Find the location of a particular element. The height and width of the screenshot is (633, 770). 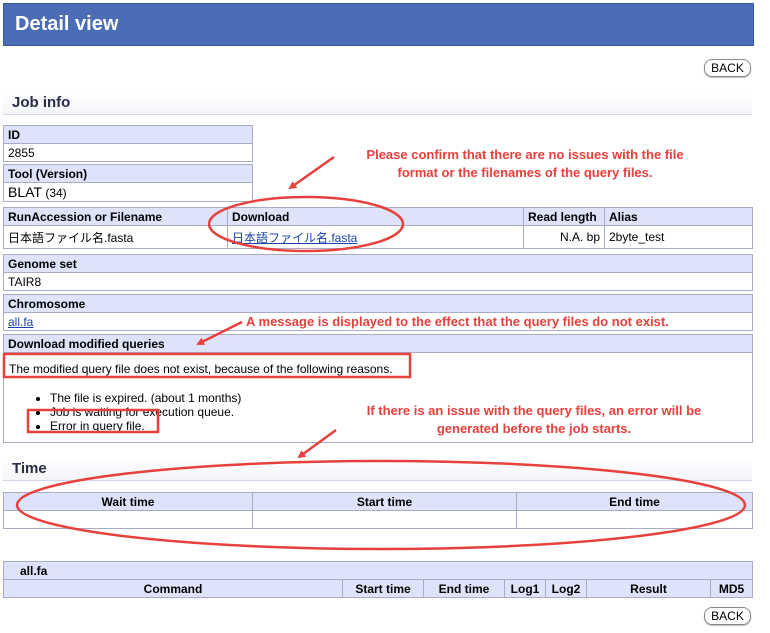

arrow-no-query-files is located at coordinates (219, 333).